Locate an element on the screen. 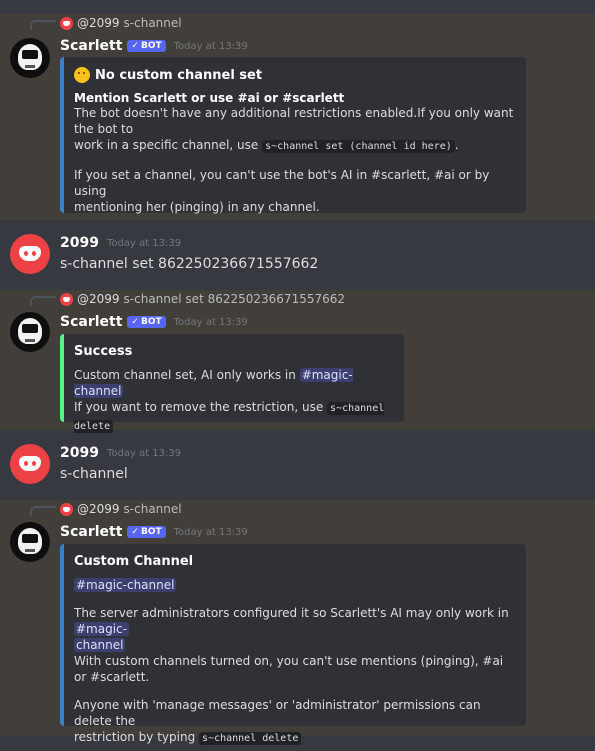 The image size is (595, 751). embed-title-text: No custom channel set is located at coordinates (179, 75).